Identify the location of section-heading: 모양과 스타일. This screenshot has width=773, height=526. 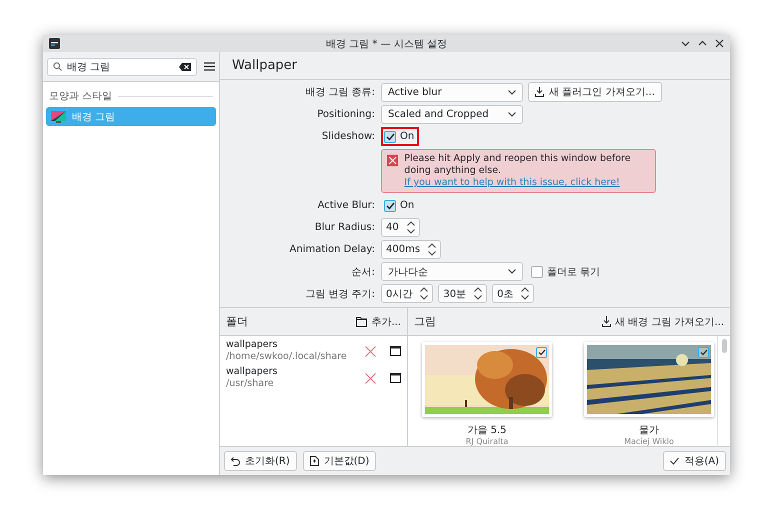
(80, 96).